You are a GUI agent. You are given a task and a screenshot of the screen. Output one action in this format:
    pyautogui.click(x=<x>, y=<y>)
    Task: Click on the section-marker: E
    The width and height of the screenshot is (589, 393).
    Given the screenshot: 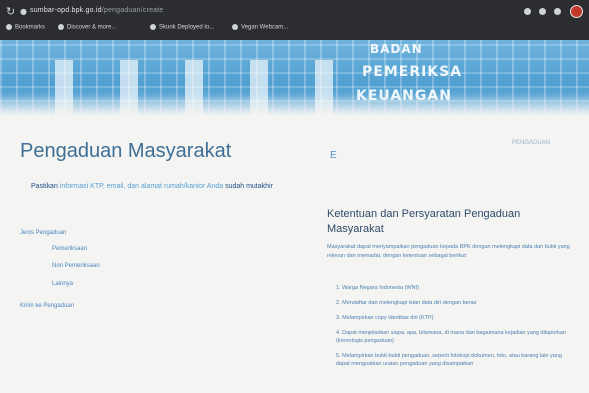 What is the action you would take?
    pyautogui.click(x=333, y=155)
    